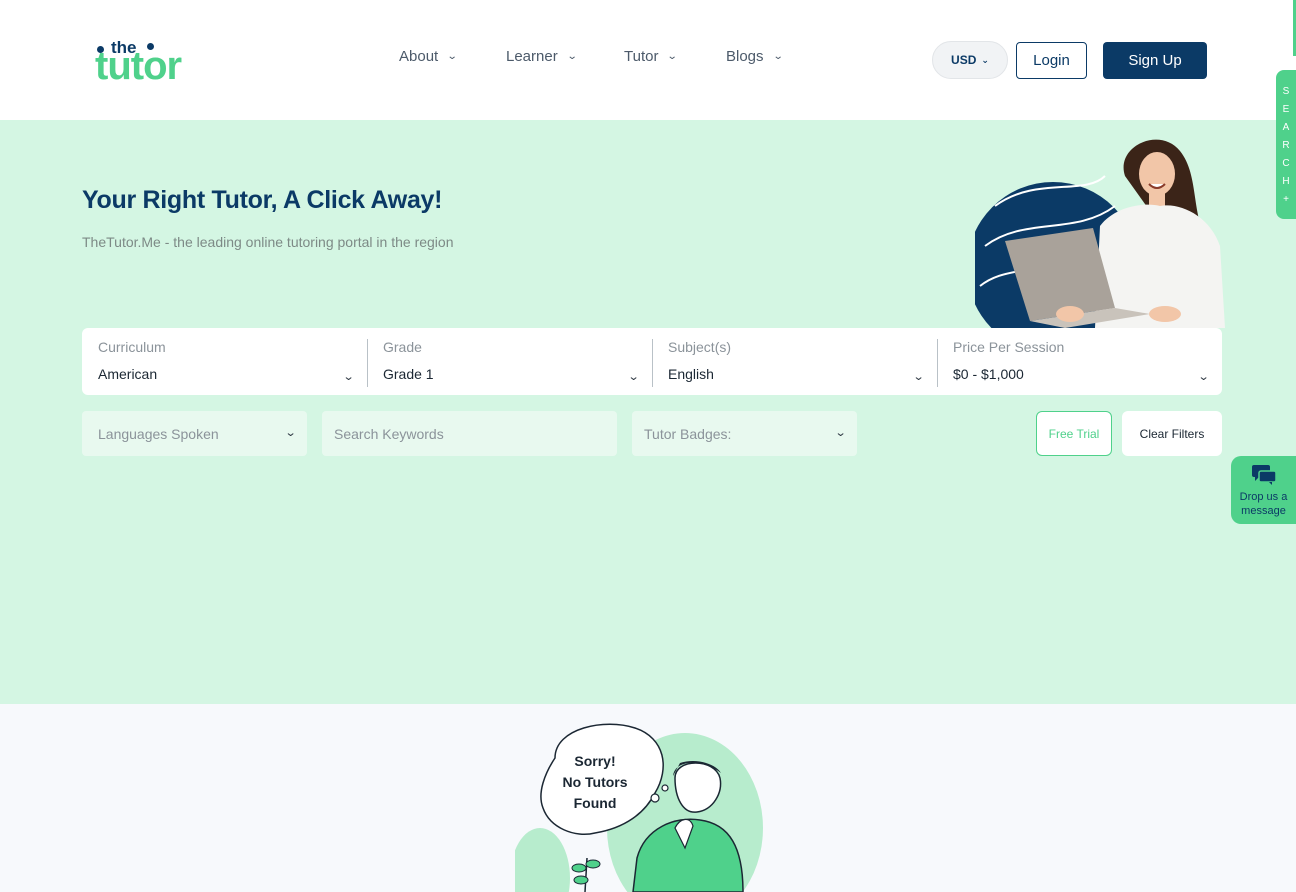 Image resolution: width=1296 pixels, height=892 pixels. Describe the element at coordinates (419, 56) in the screenshot. I see `nav-label: About` at that location.